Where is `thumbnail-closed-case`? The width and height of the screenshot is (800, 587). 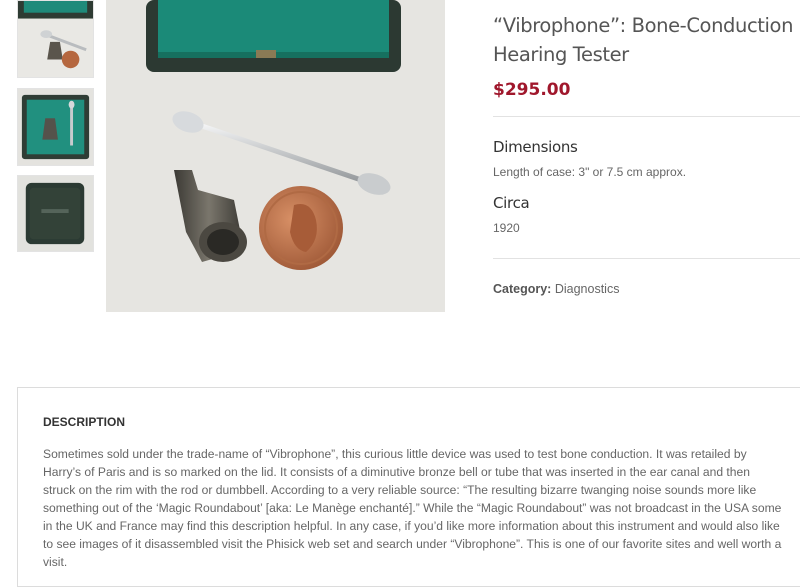 thumbnail-closed-case is located at coordinates (55, 213).